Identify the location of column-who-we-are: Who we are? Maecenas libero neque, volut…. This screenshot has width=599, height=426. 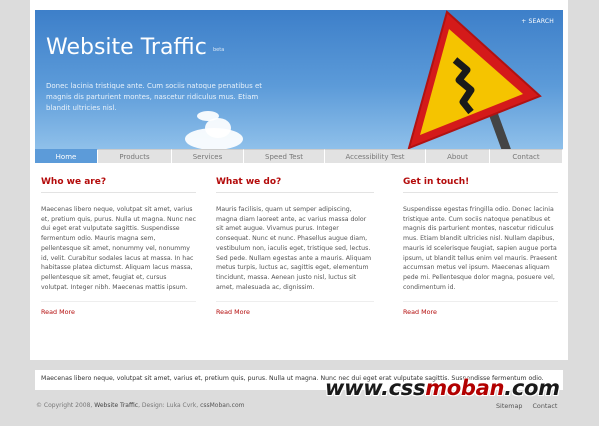
(118, 246).